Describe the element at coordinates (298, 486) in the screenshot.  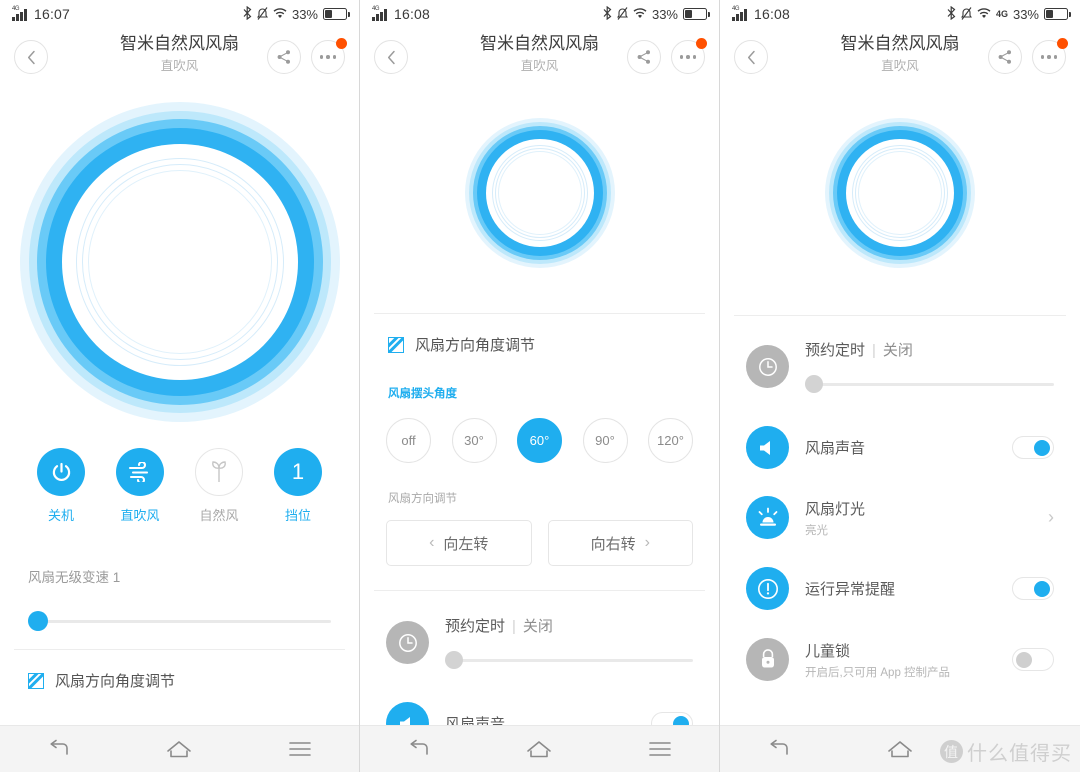
I see `mode-level: 1 挡位` at that location.